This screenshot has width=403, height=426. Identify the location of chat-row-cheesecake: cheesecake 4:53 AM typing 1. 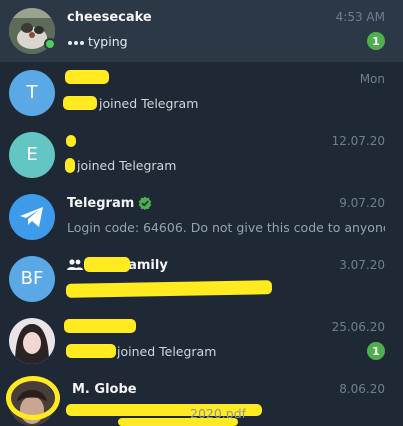
(201, 31).